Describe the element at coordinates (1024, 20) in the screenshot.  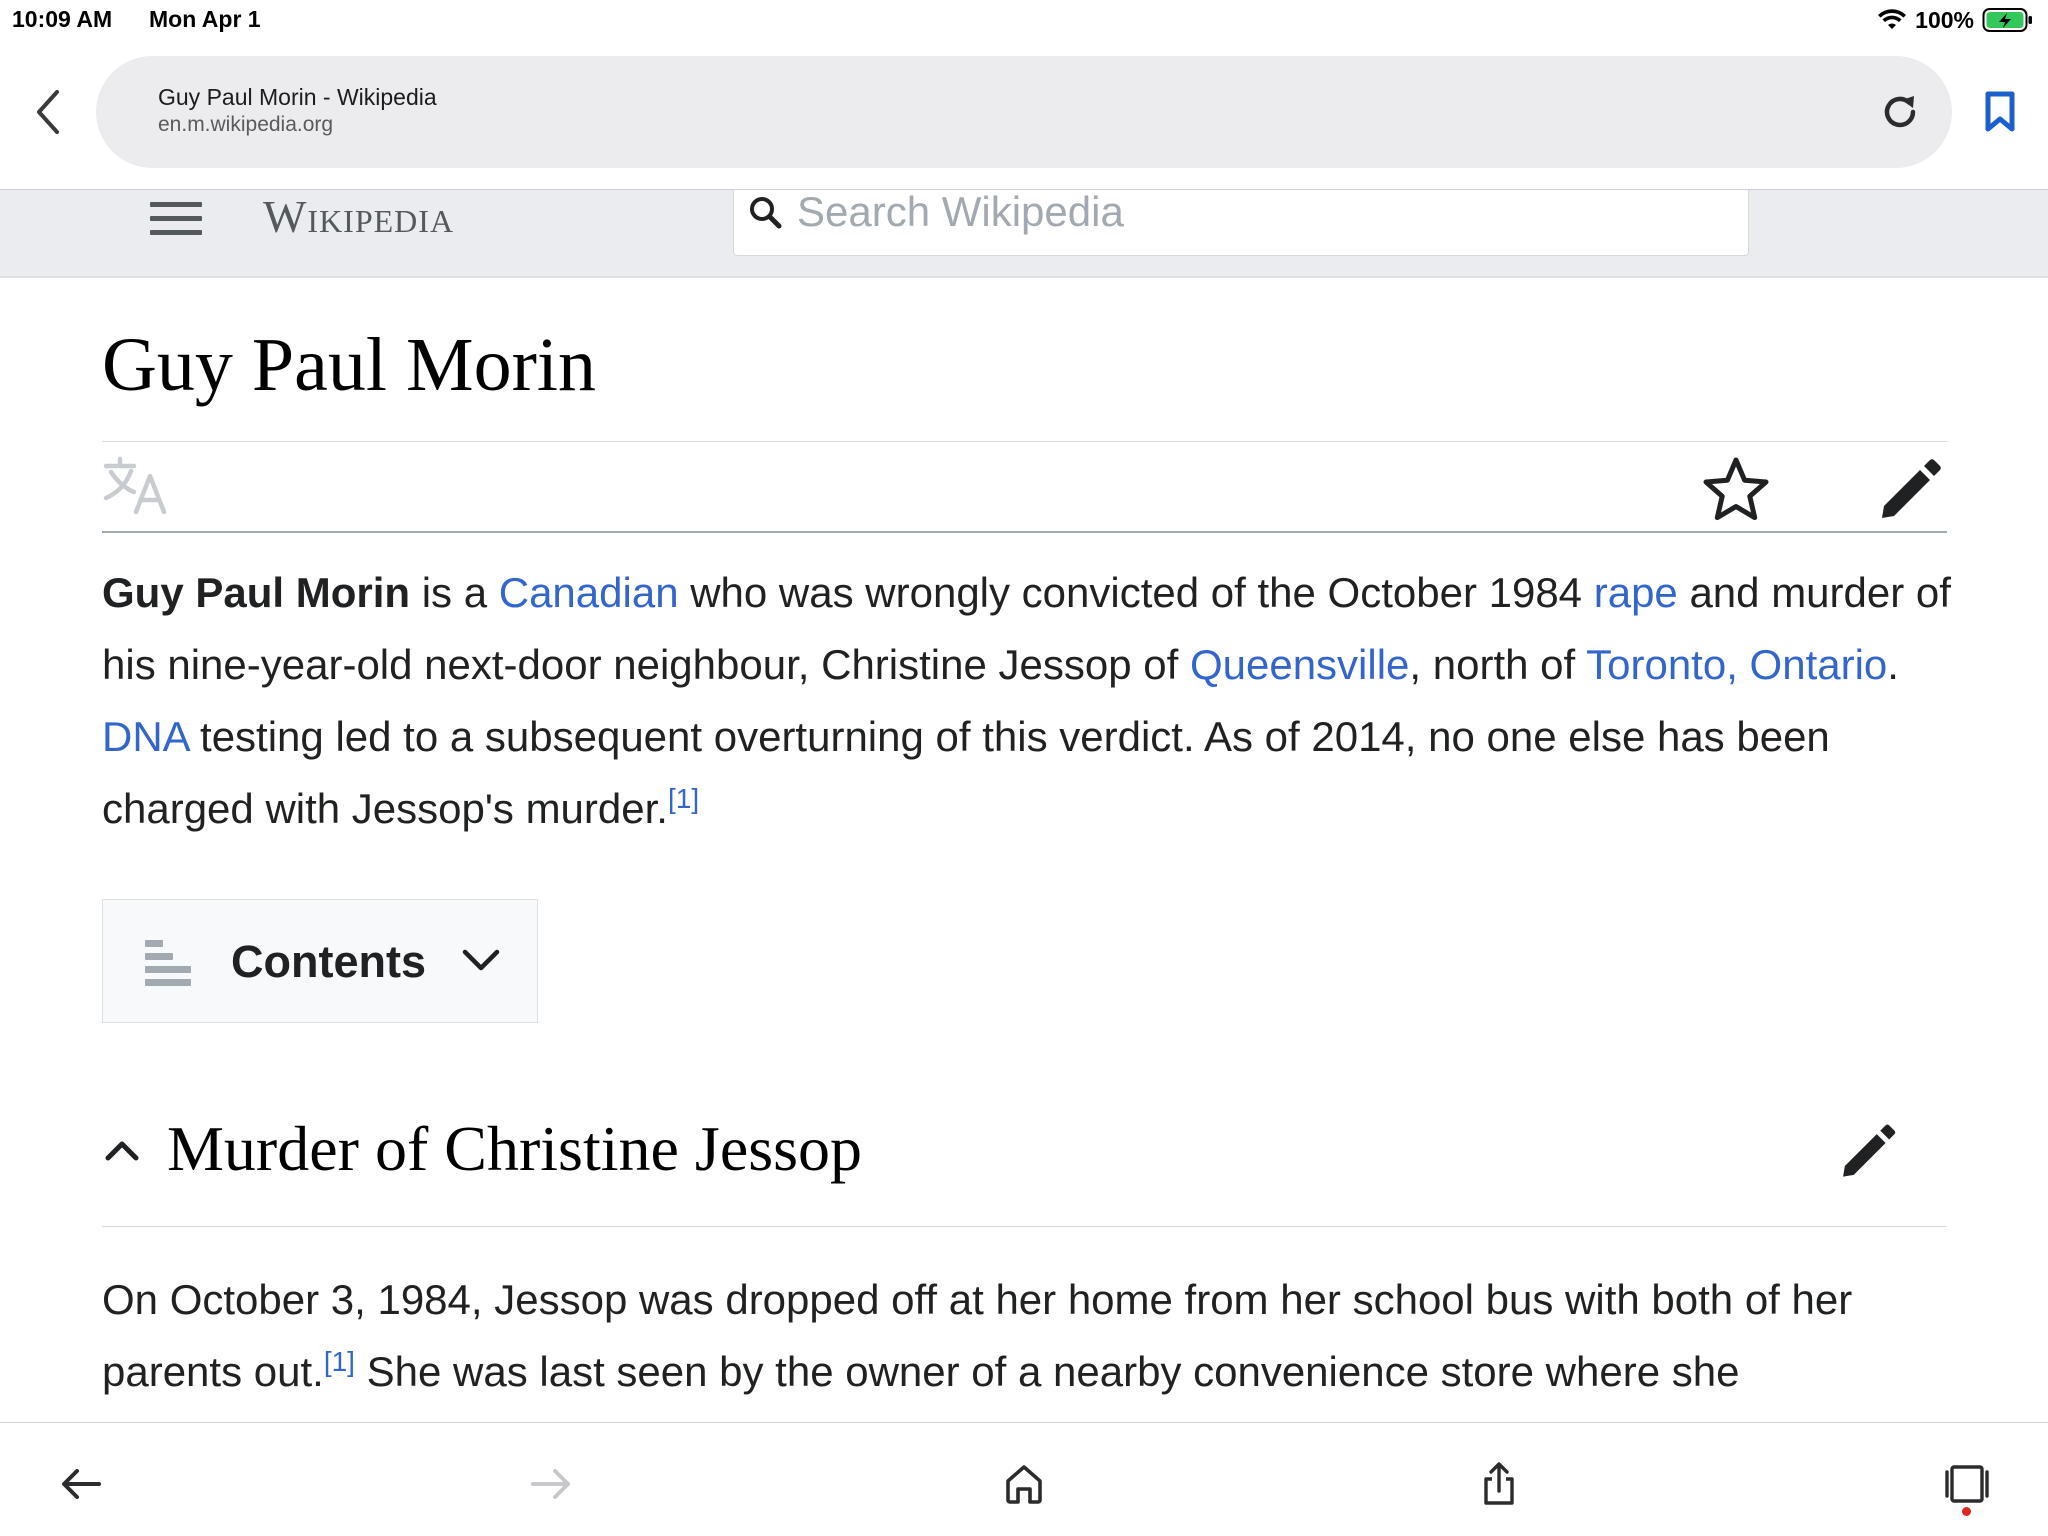
I see `status-bar: 10:09 AM Mon Apr 1 100%` at that location.